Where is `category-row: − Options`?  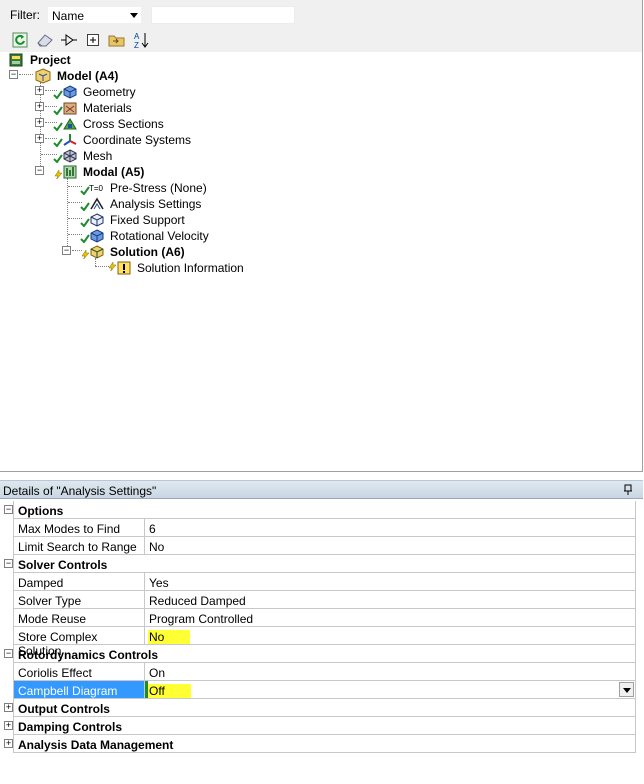 category-row: − Options is located at coordinates (319, 510).